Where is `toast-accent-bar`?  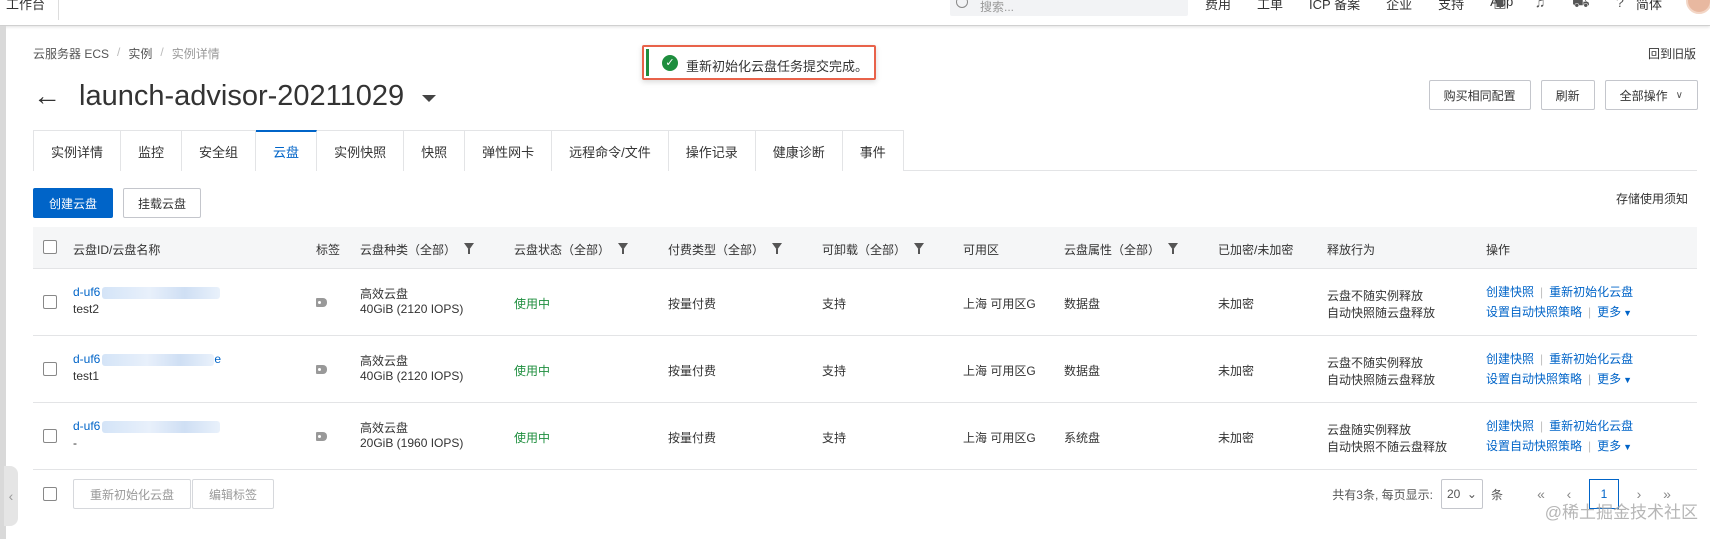 toast-accent-bar is located at coordinates (647, 62).